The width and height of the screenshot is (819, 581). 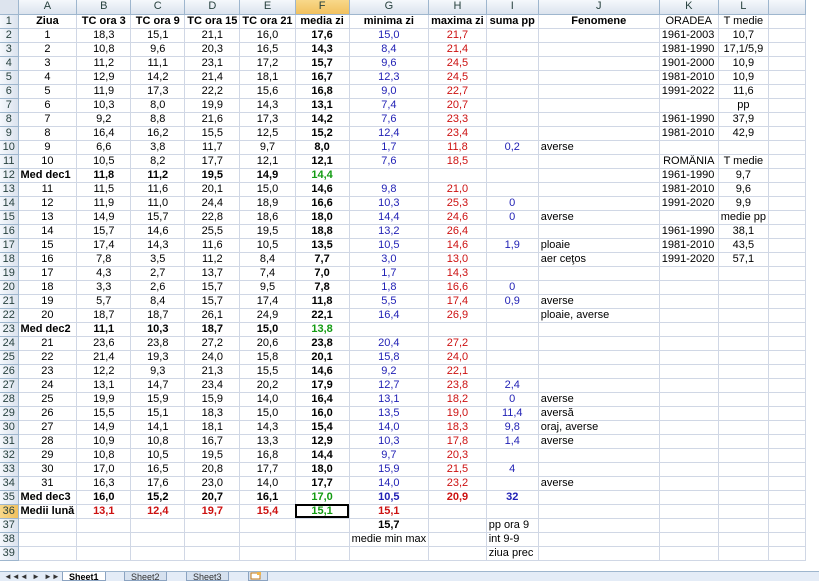 What do you see at coordinates (48, 273) in the screenshot?
I see `cell: 17` at bounding box center [48, 273].